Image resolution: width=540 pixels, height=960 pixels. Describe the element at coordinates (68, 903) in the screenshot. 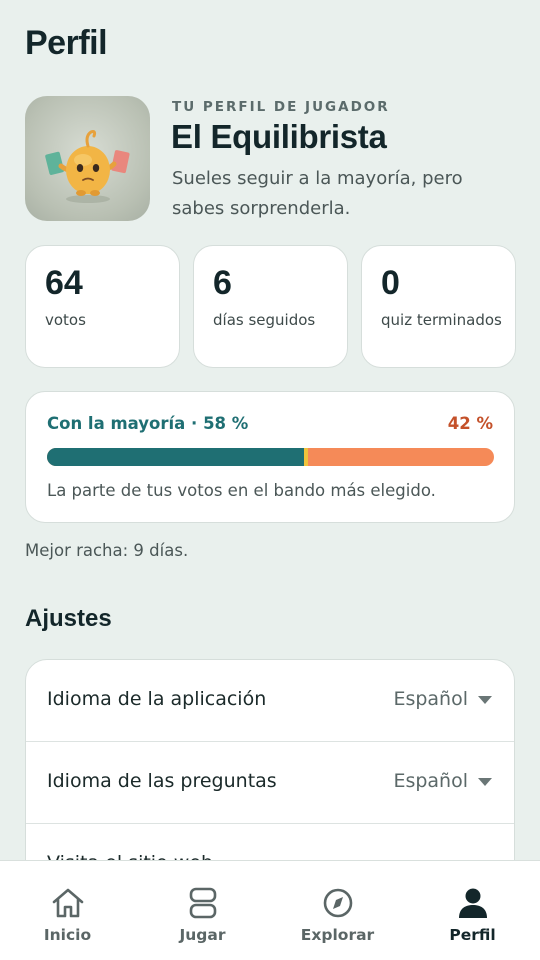

I see `home-icon` at that location.